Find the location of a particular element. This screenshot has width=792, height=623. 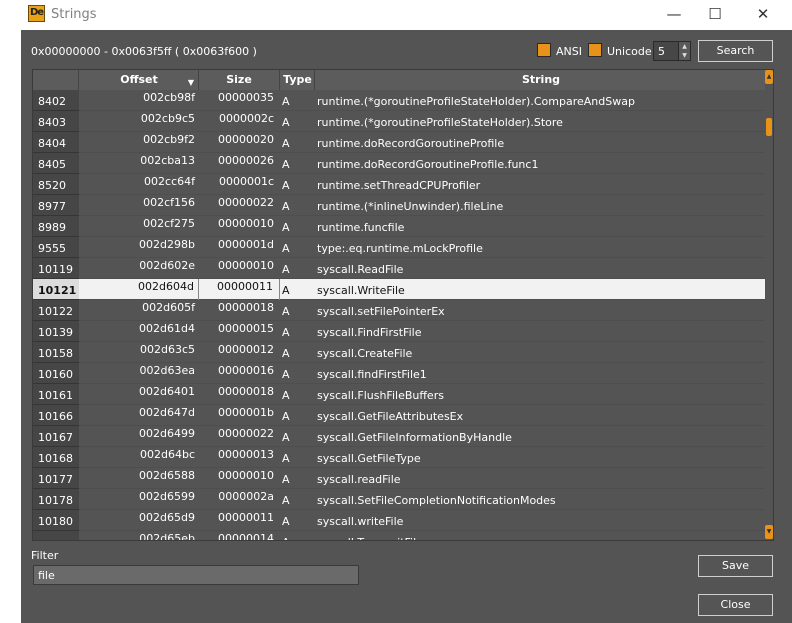

spin-up-icon: ▲ is located at coordinates (684, 46).